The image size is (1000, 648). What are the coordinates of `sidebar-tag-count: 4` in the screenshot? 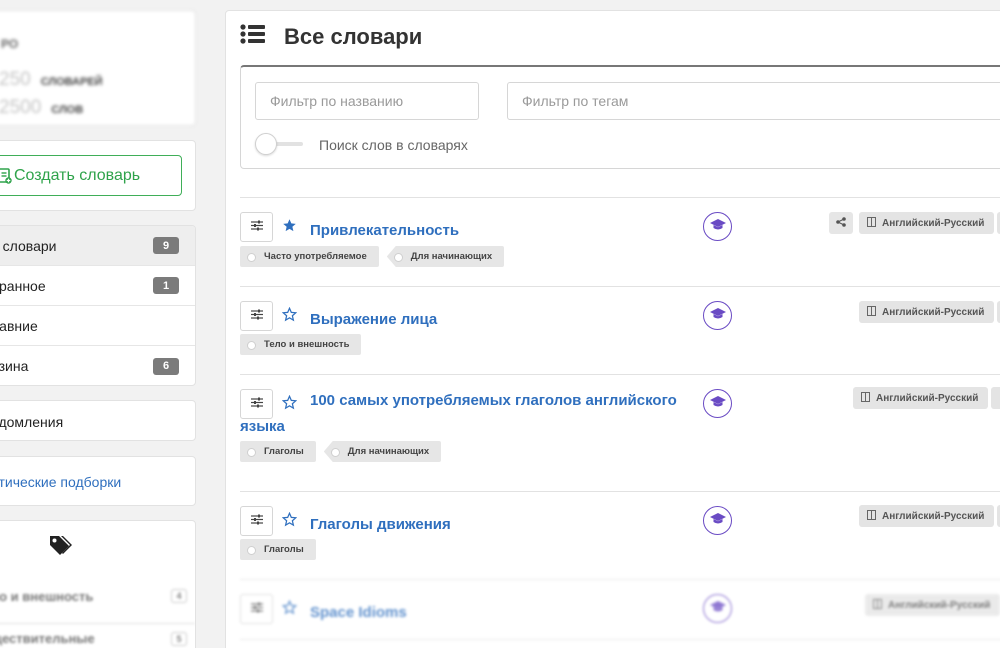 It's located at (179, 596).